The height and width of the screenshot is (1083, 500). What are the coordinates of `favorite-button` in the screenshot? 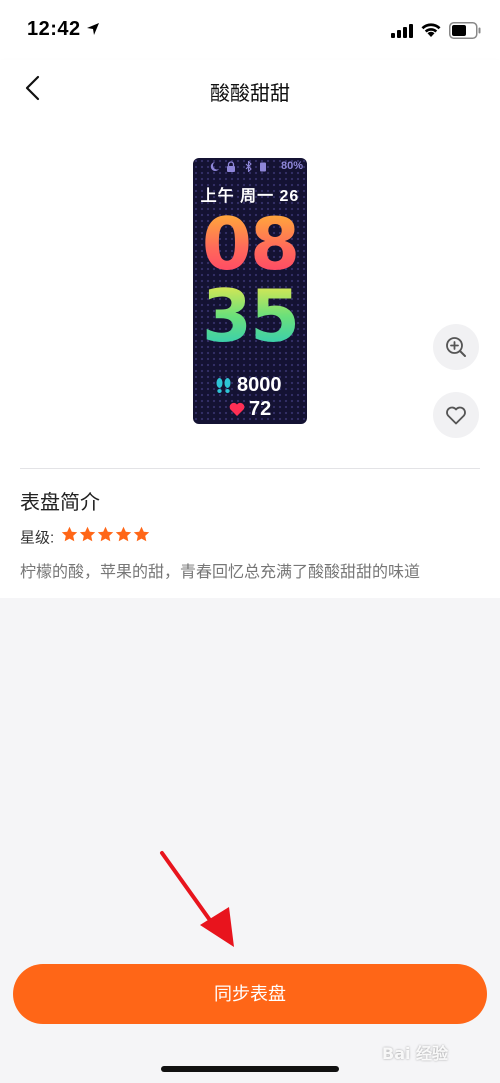 It's located at (456, 415).